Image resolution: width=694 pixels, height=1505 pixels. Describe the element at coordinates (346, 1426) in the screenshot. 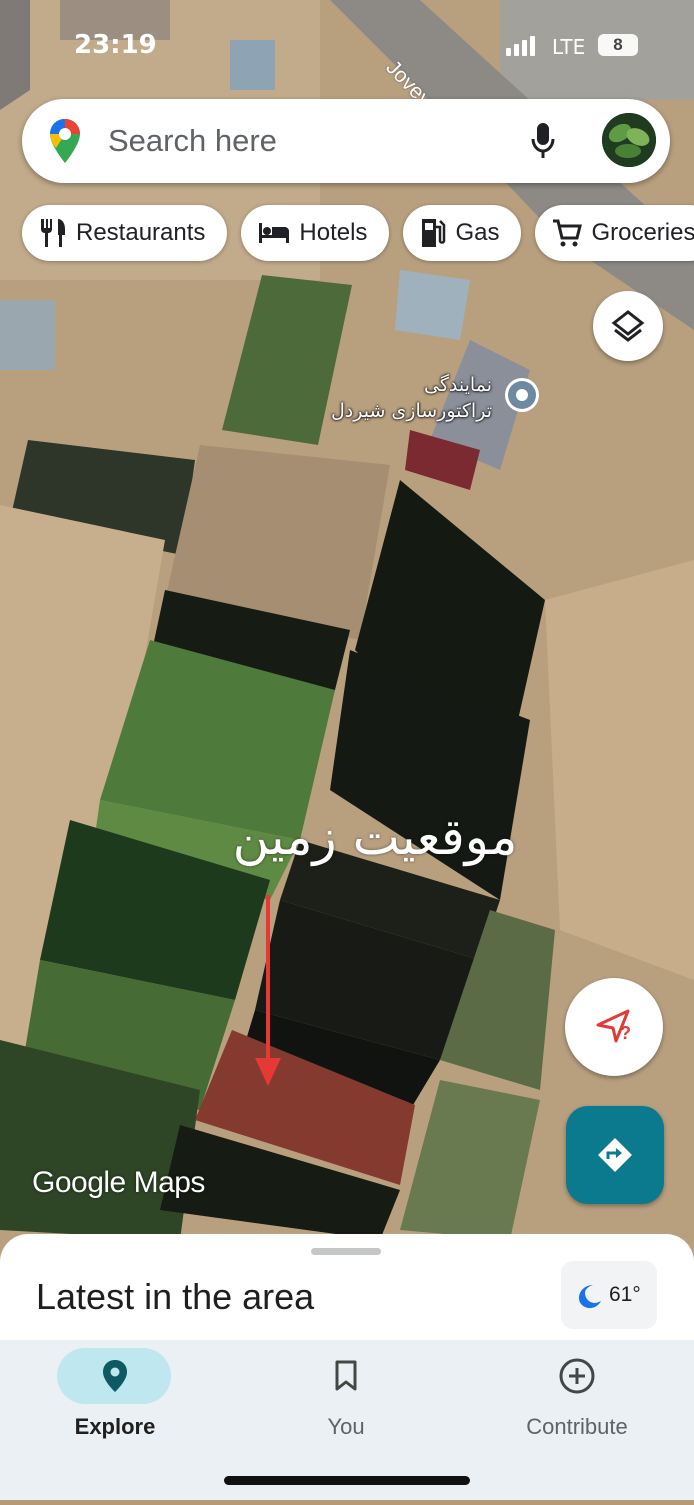

I see `nav-label: You` at that location.